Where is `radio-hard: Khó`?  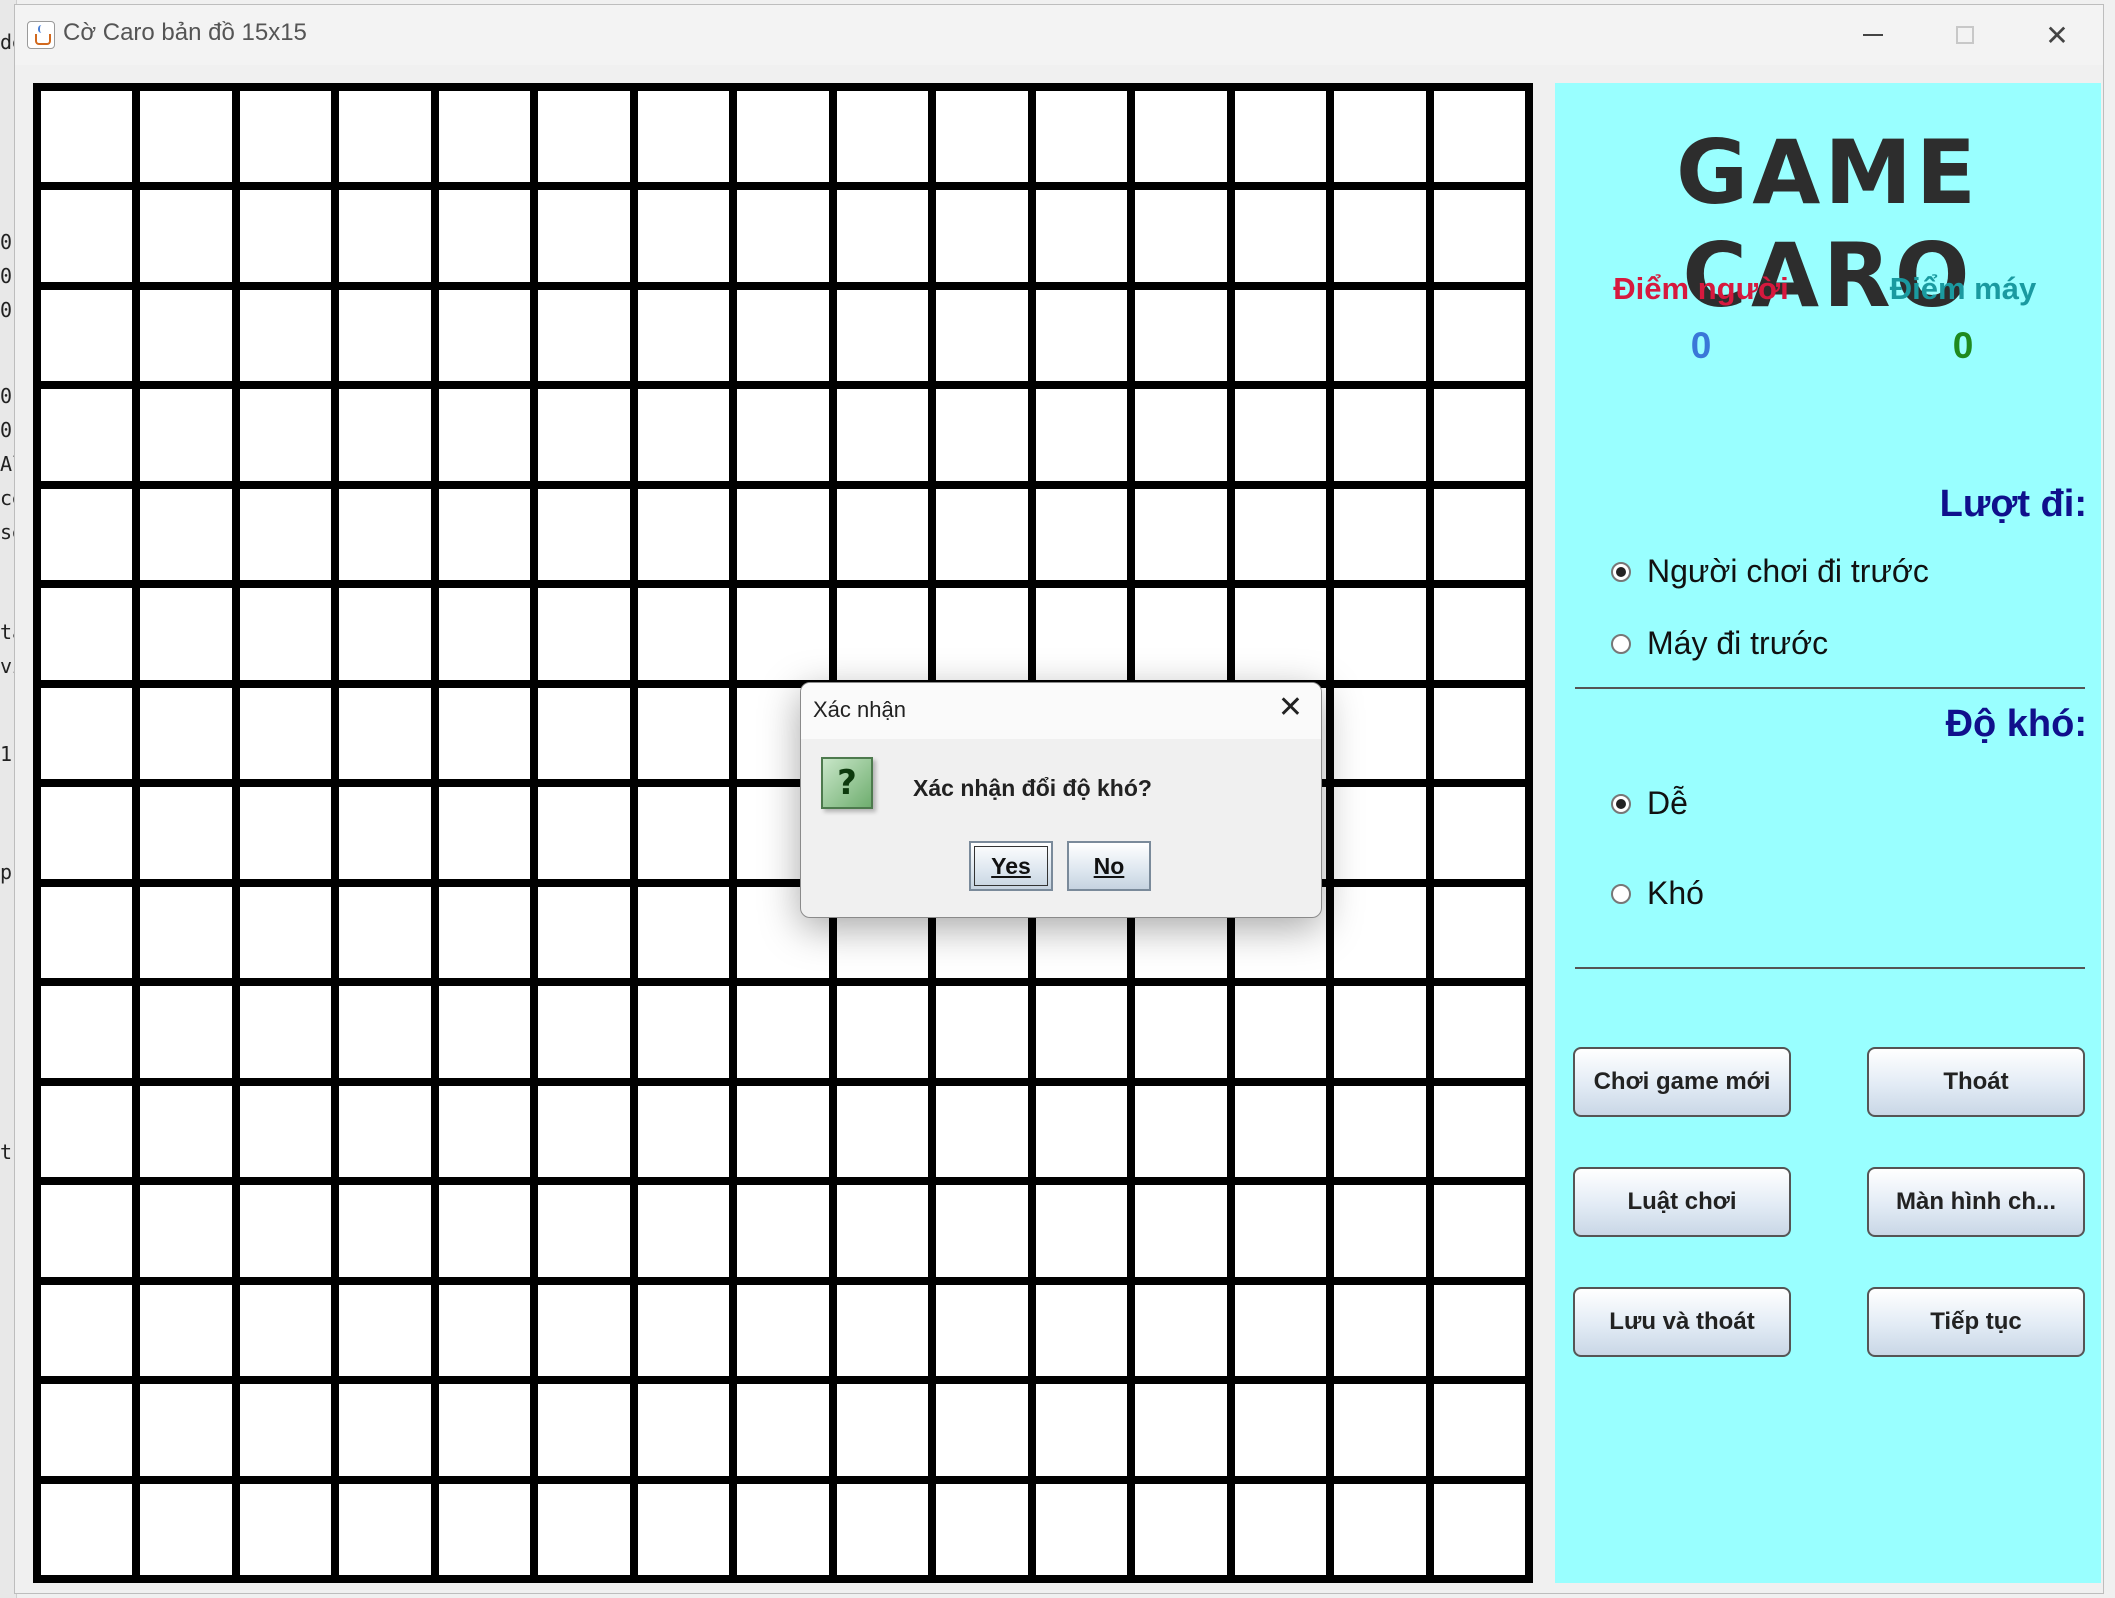
radio-hard: Khó is located at coordinates (1657, 893).